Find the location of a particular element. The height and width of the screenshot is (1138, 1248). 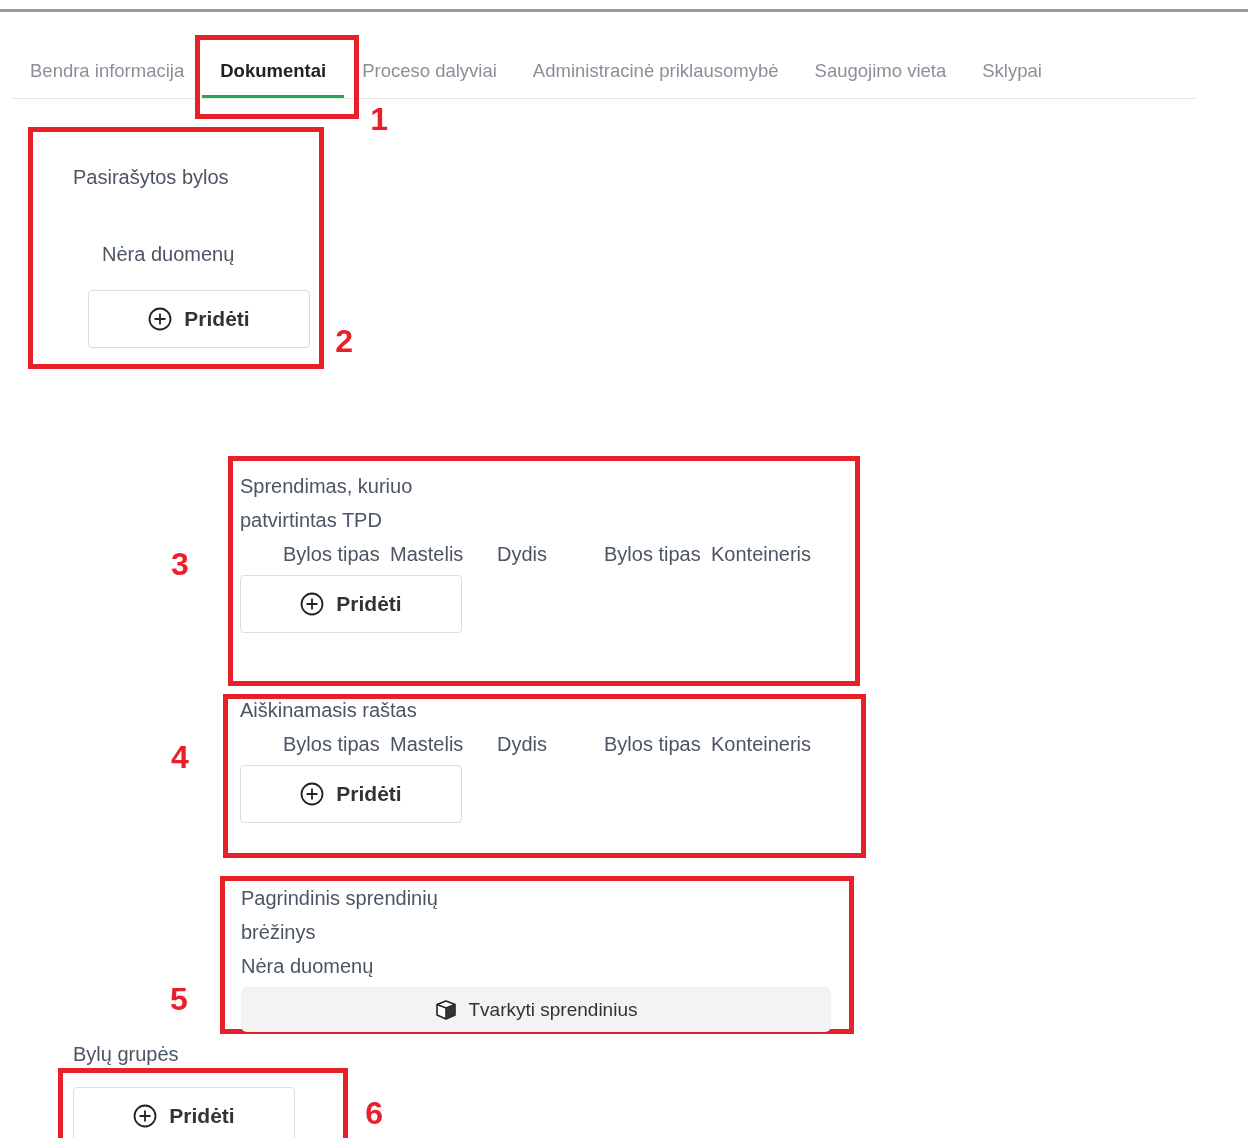

section-title: Sprendimas, kuriuo patvirtintas TPD is located at coordinates (327, 503).